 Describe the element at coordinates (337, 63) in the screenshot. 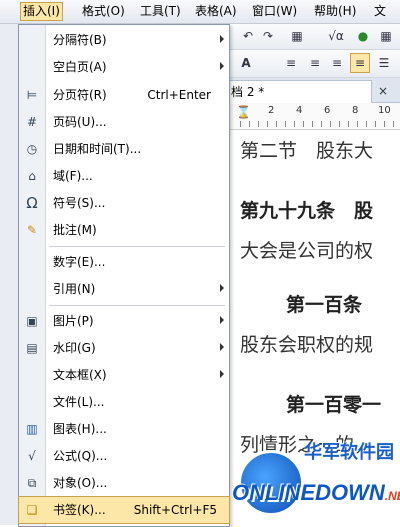

I see `align-right-icon: ≡` at that location.